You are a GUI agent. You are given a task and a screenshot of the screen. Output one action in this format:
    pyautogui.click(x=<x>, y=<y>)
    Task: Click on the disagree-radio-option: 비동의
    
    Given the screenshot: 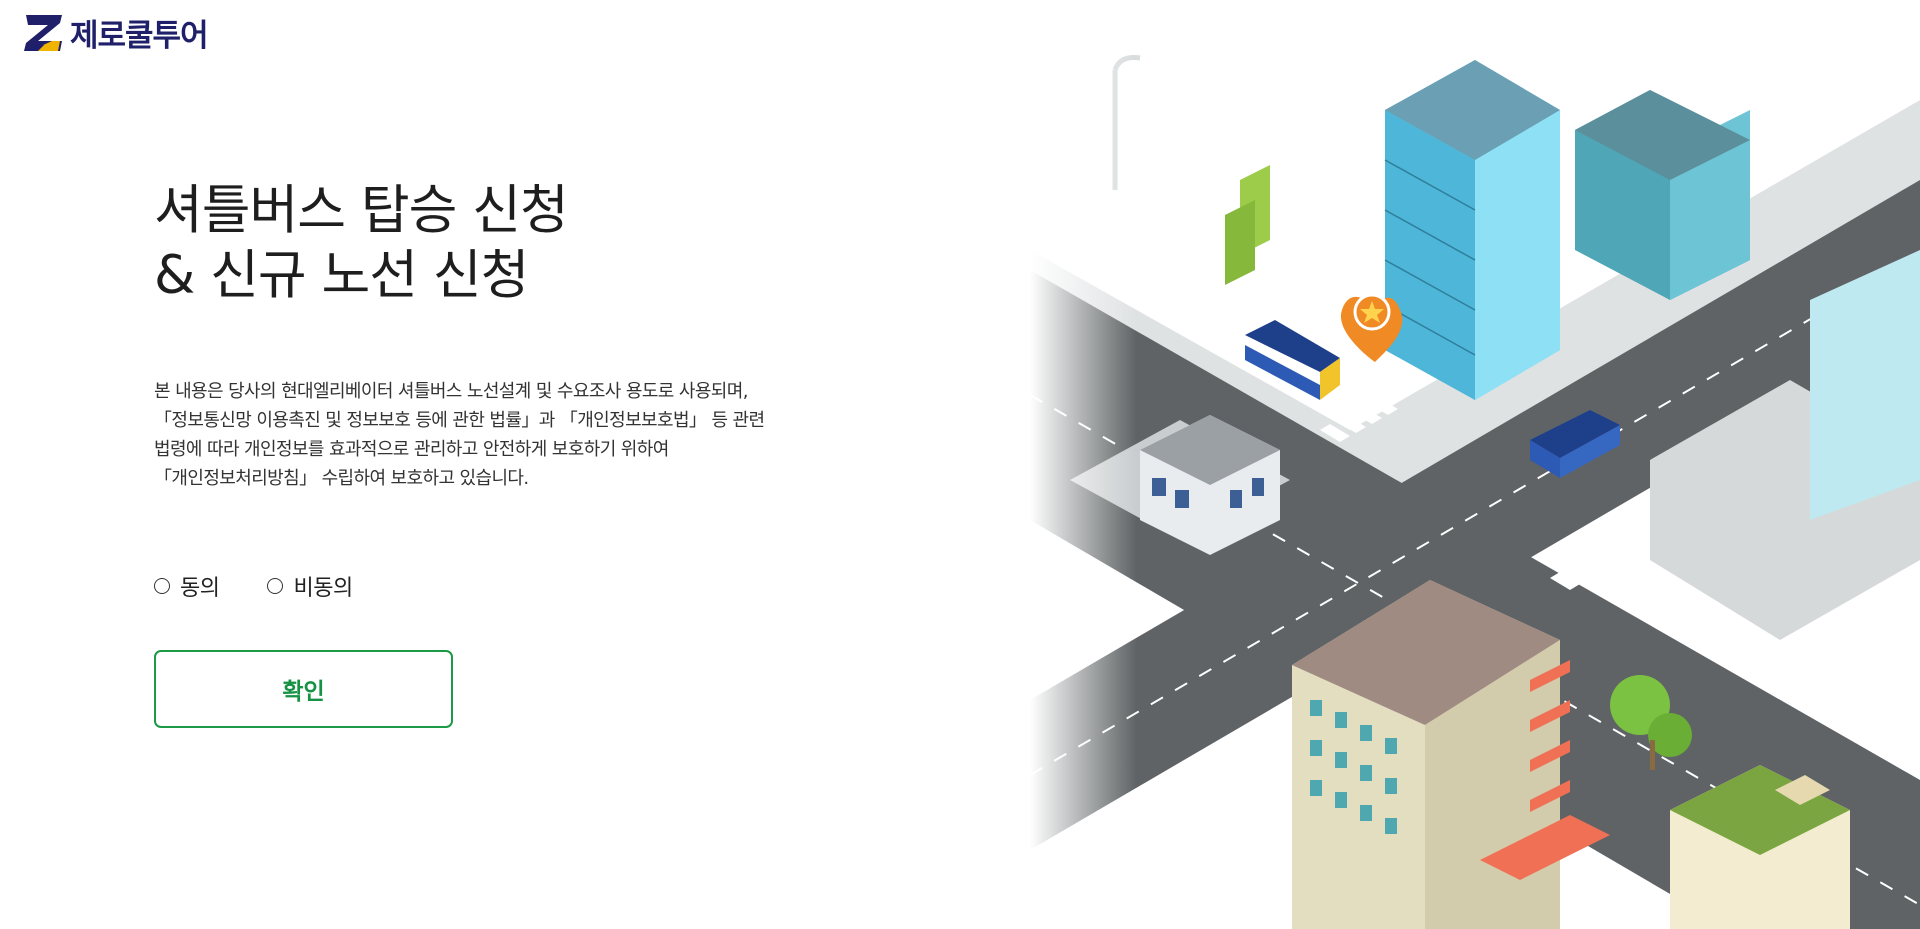 What is the action you would take?
    pyautogui.click(x=310, y=586)
    